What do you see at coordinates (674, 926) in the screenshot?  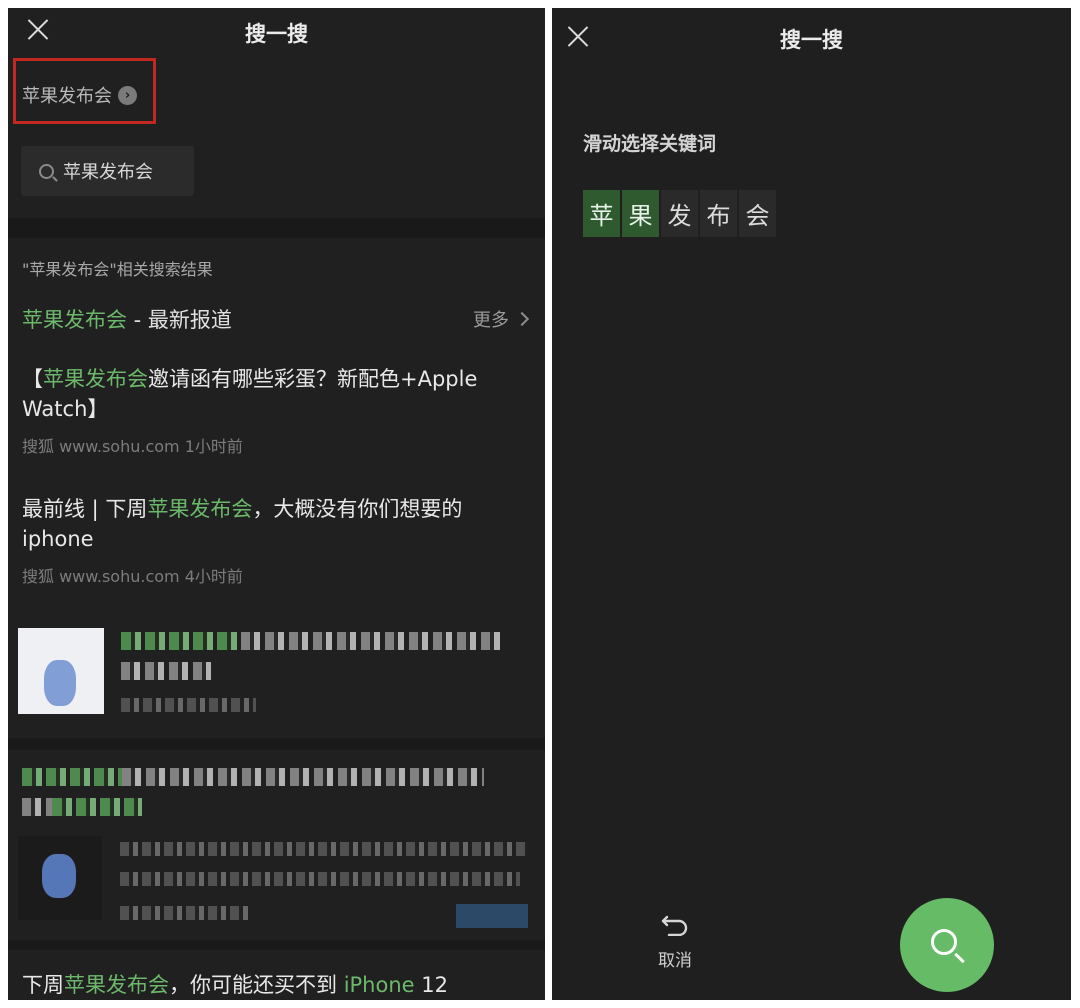 I see `undo-icon` at bounding box center [674, 926].